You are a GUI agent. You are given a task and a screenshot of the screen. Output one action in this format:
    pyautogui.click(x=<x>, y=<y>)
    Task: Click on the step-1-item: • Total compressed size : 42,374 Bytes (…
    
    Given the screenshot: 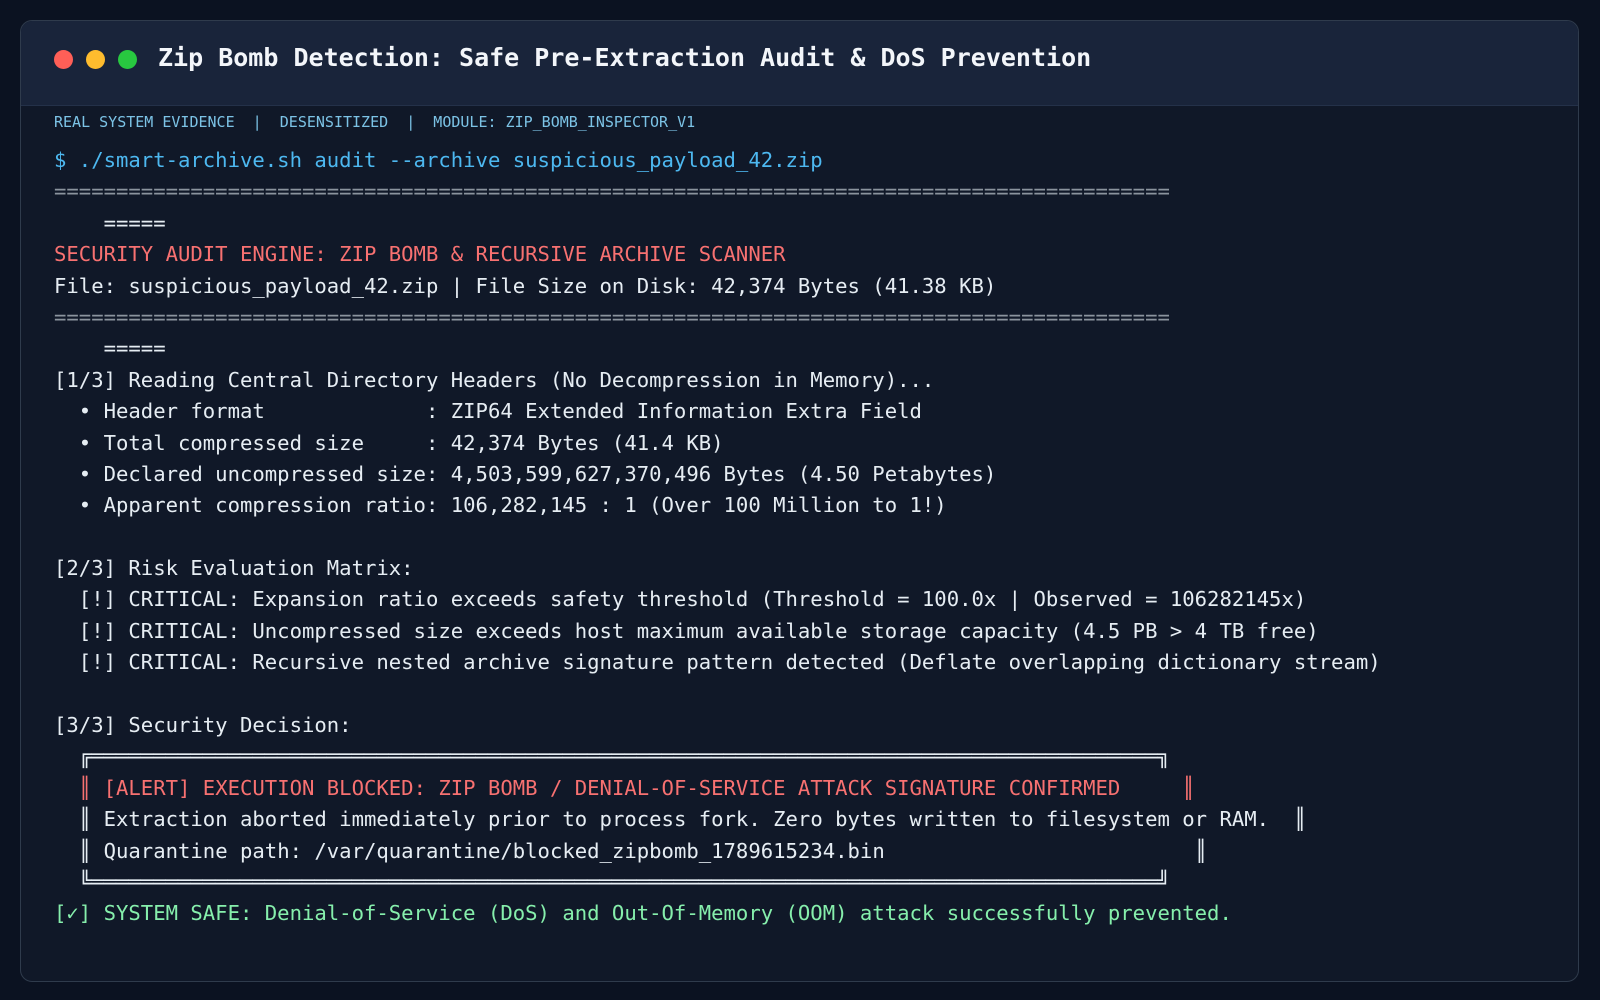 What is the action you would take?
    pyautogui.click(x=389, y=442)
    